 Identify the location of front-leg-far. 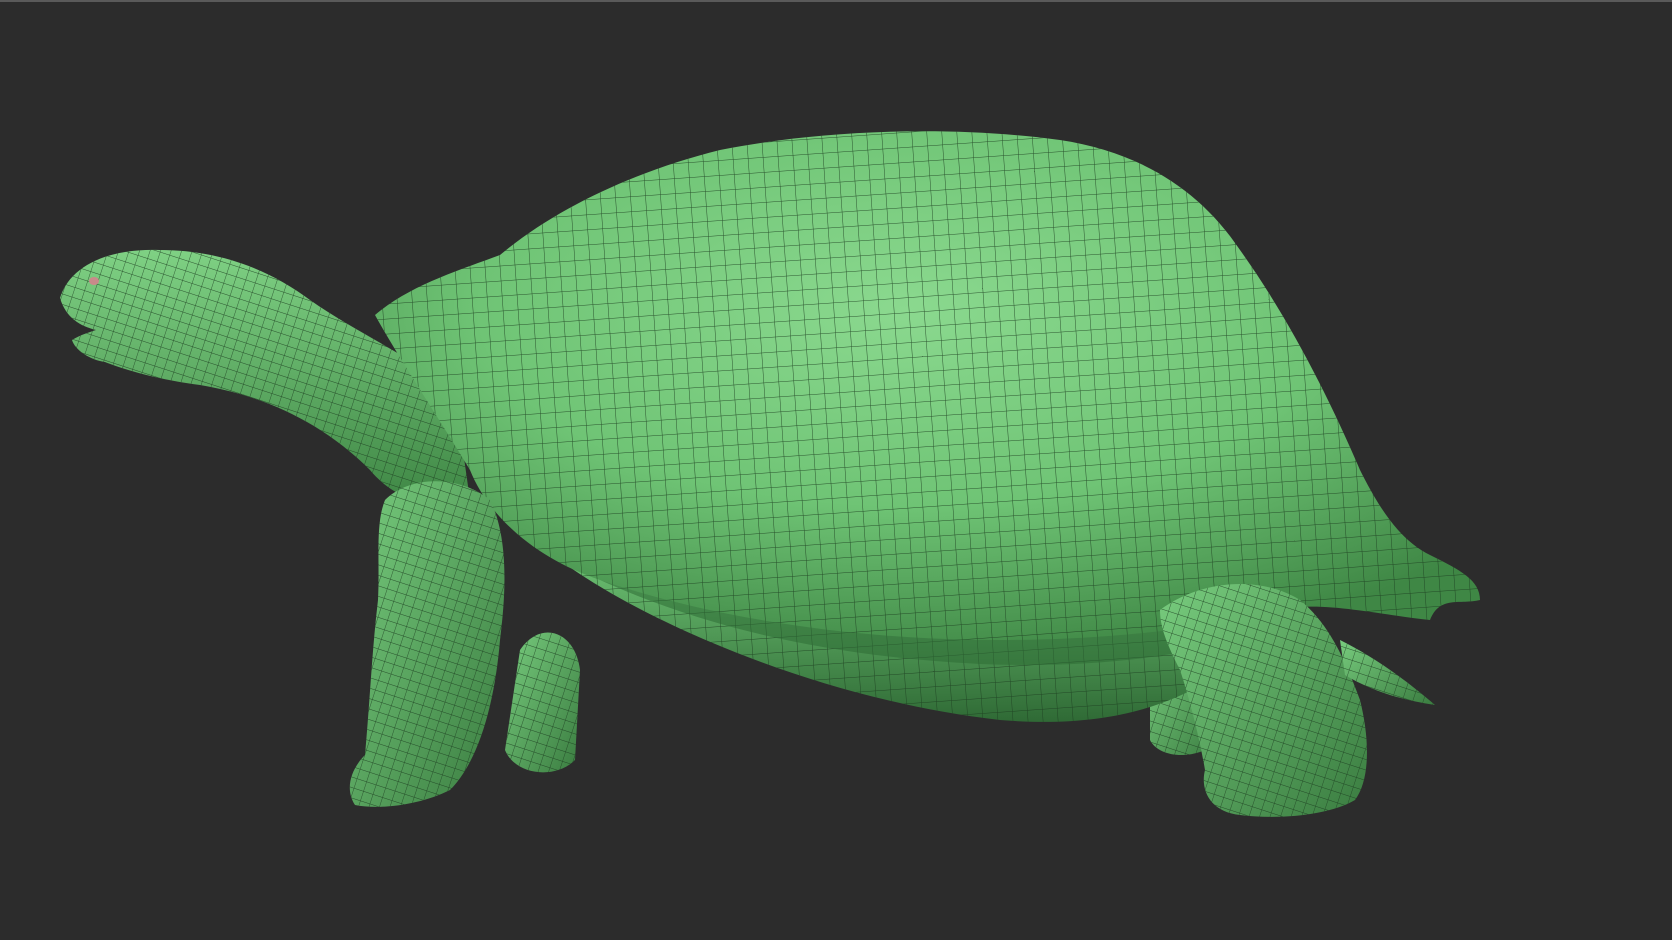
(542, 702).